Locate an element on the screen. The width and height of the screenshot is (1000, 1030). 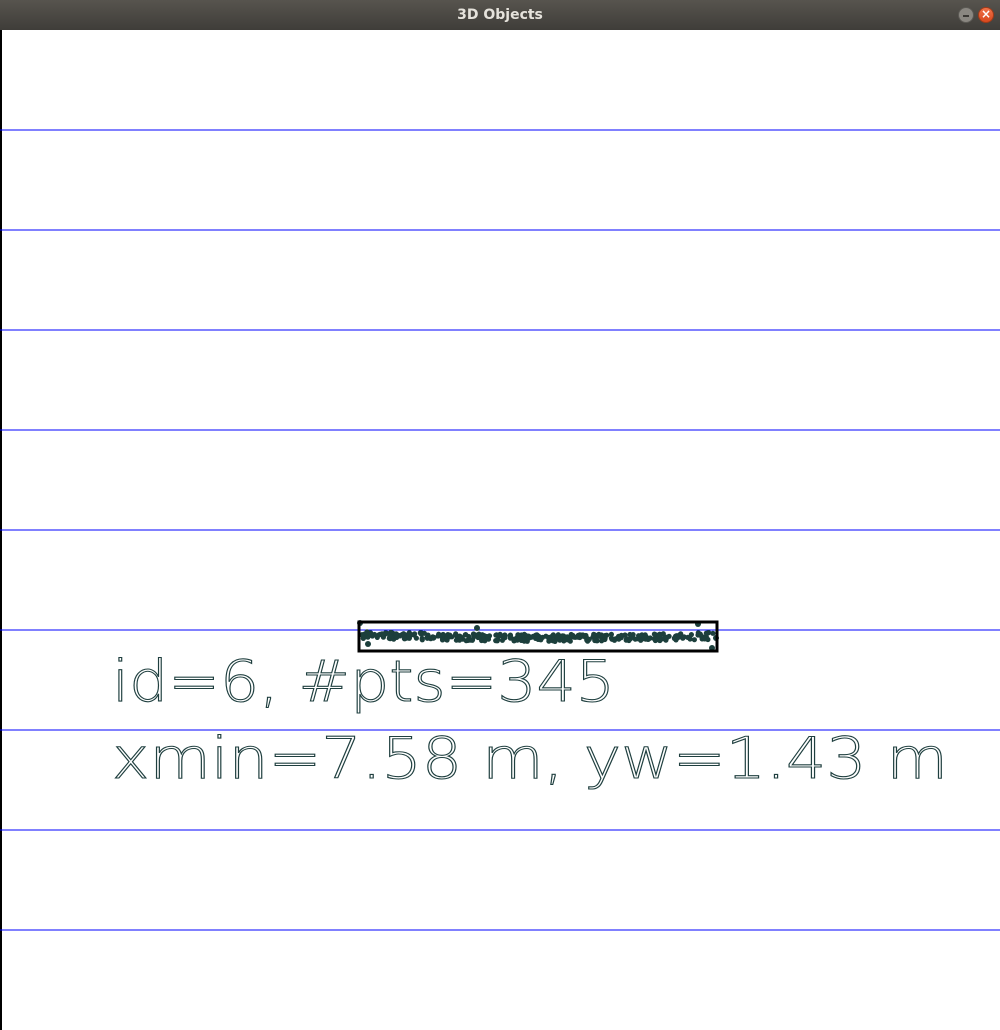
close-icon: × is located at coordinates (986, 14).